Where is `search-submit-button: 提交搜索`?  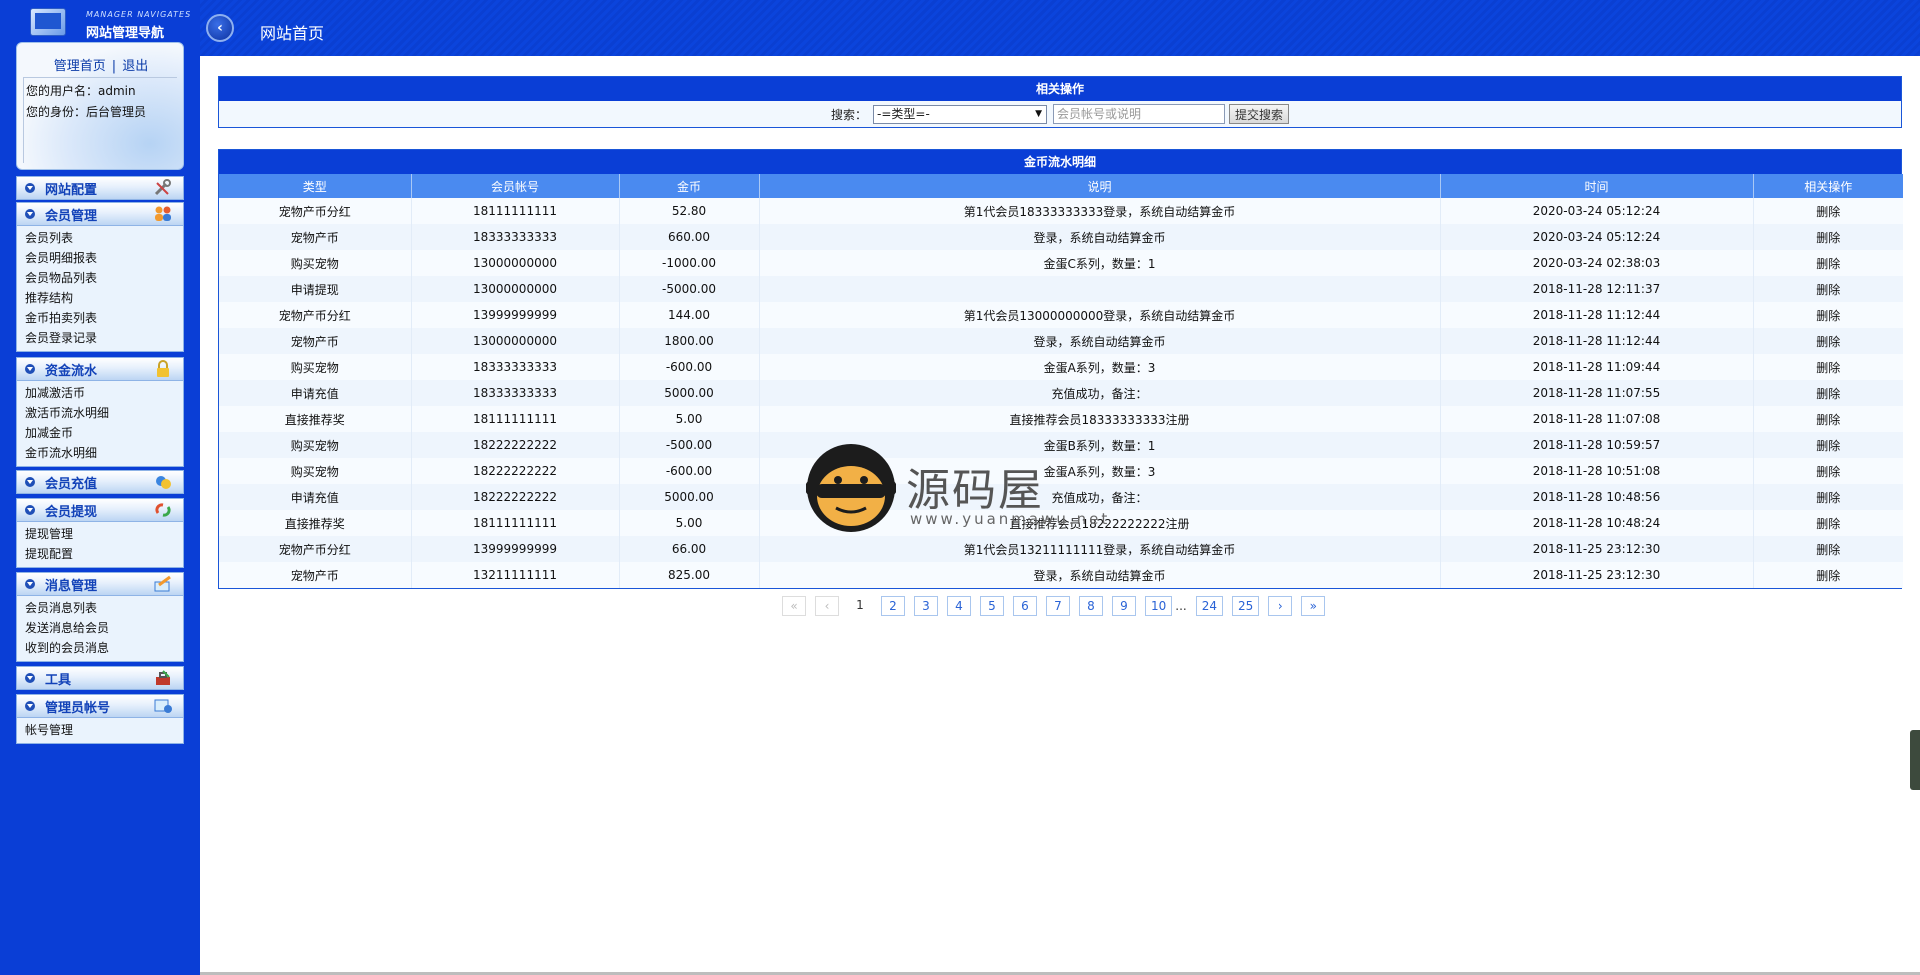 search-submit-button: 提交搜索 is located at coordinates (1259, 114).